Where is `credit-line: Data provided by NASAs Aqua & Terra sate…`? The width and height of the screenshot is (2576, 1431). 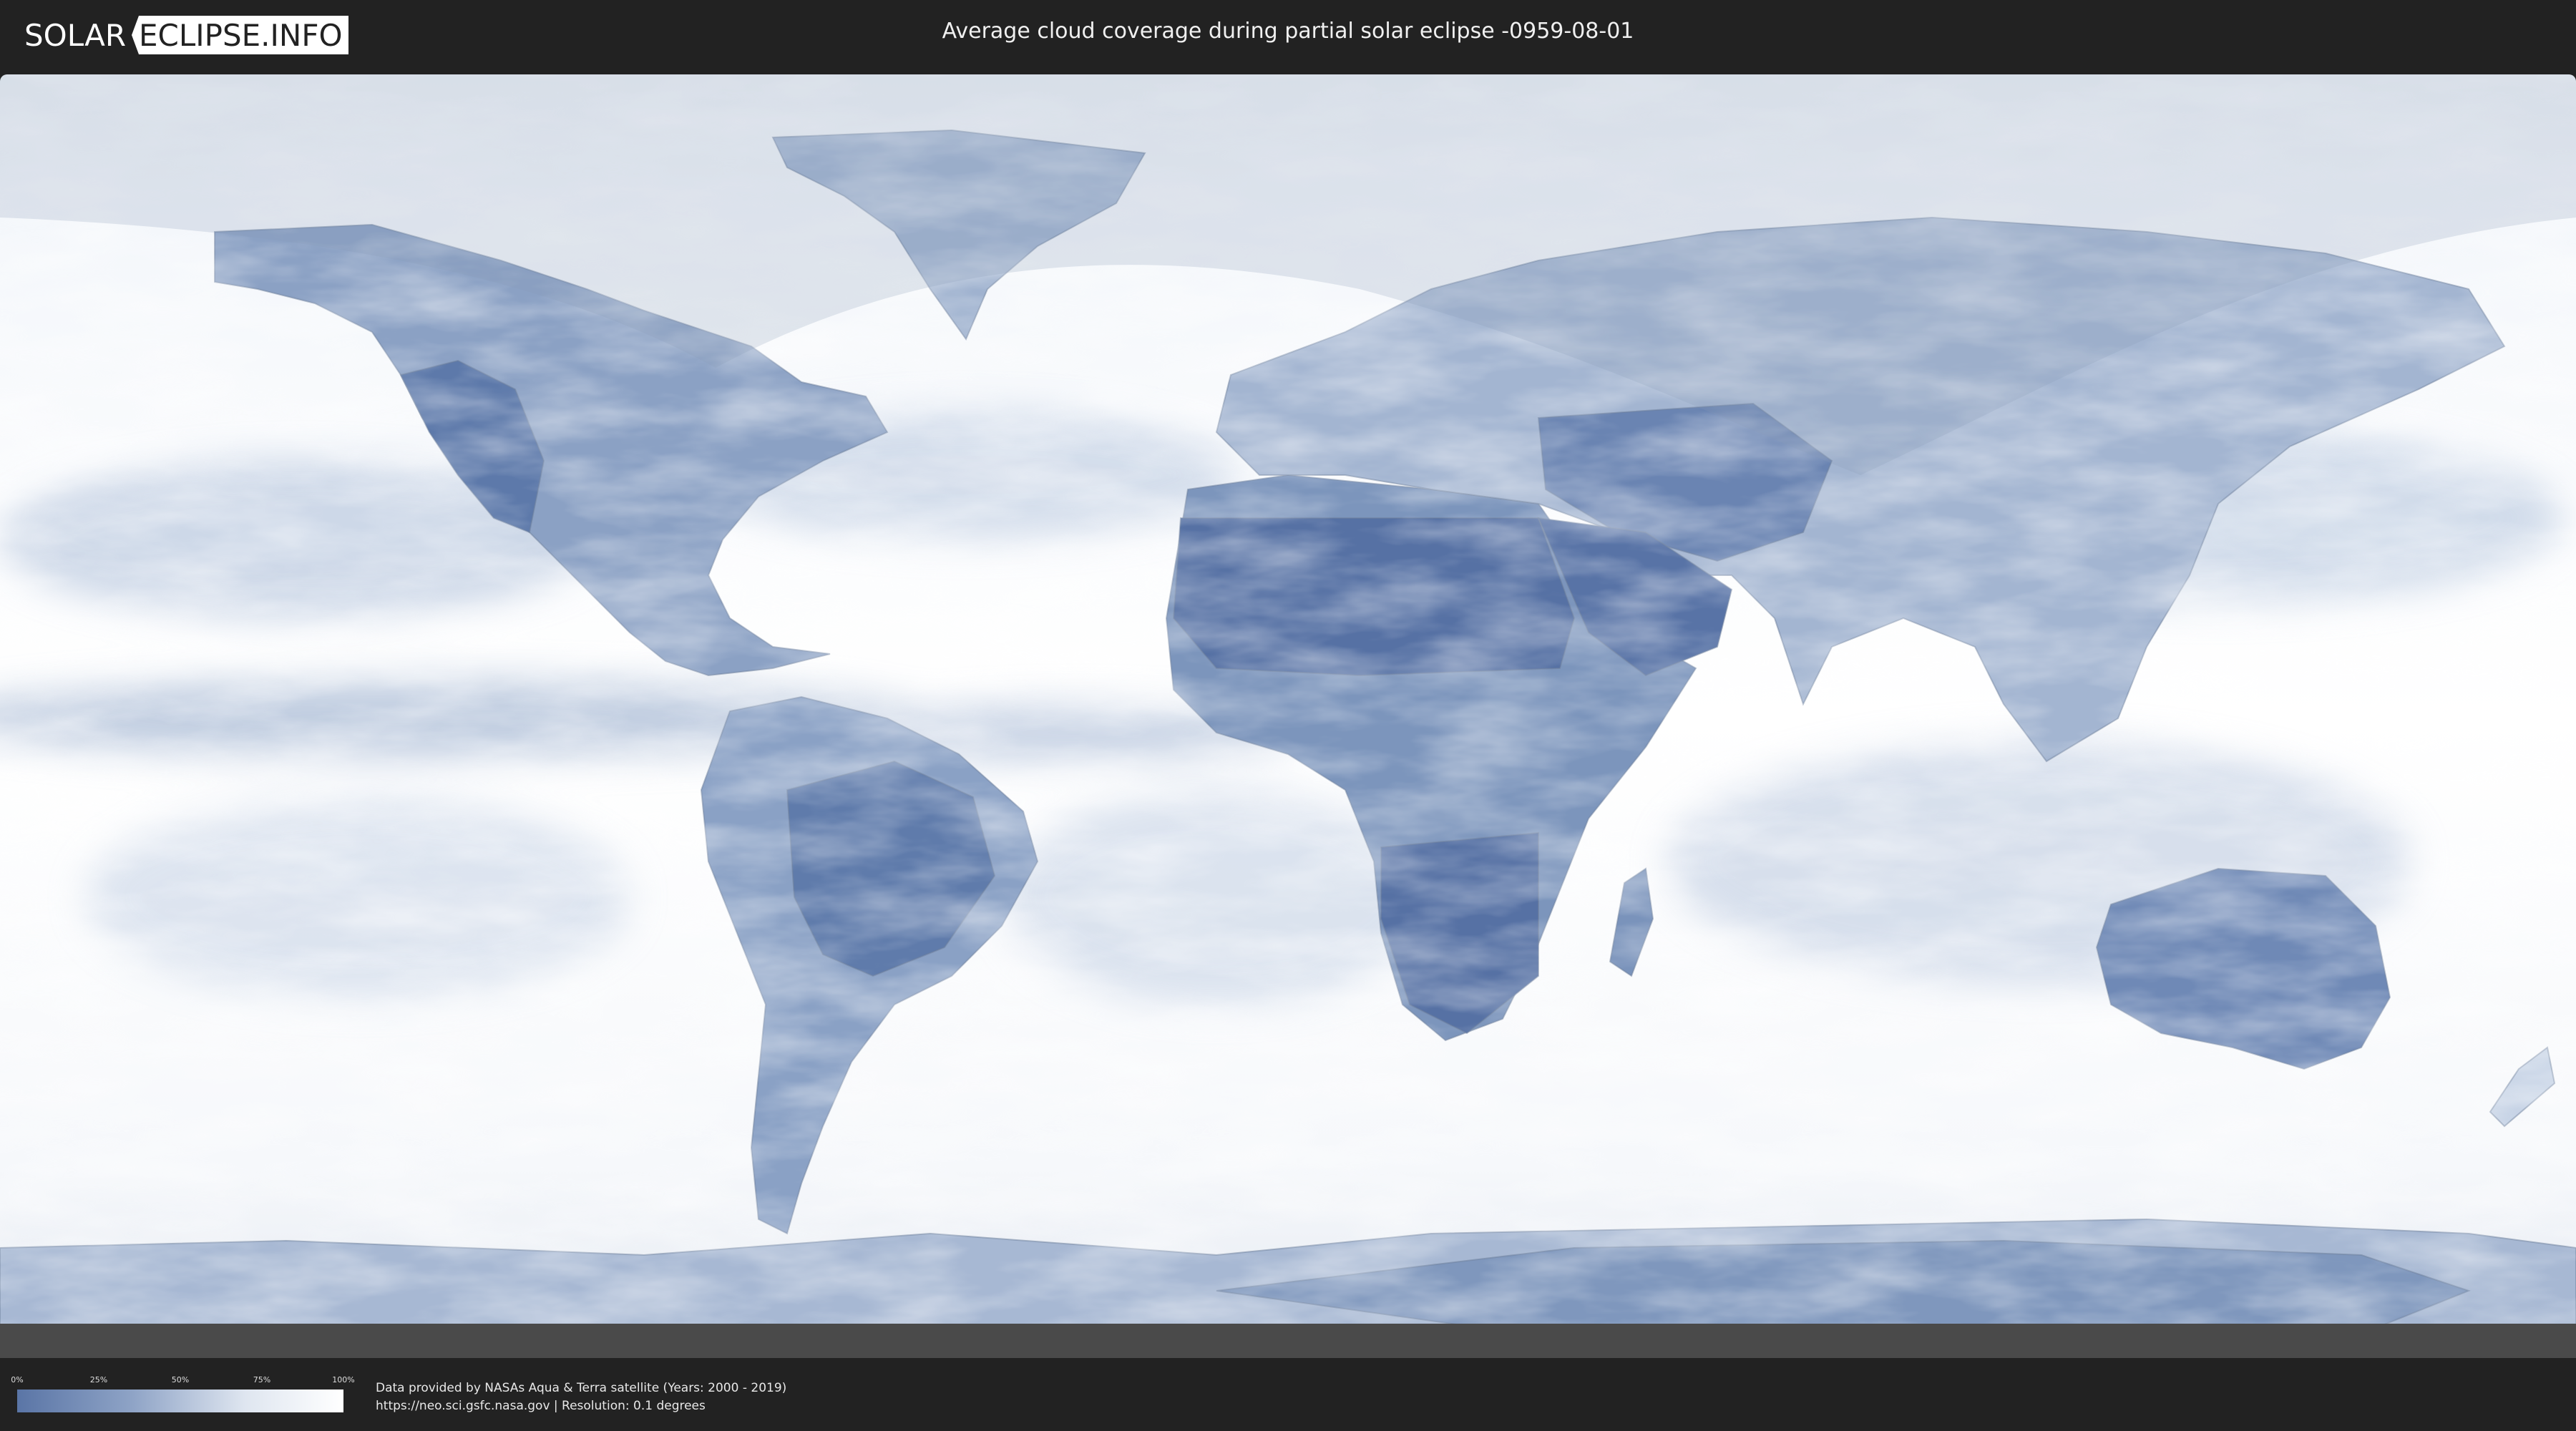
credit-line: Data provided by NASAs Aqua & Terra sate… is located at coordinates (581, 1388).